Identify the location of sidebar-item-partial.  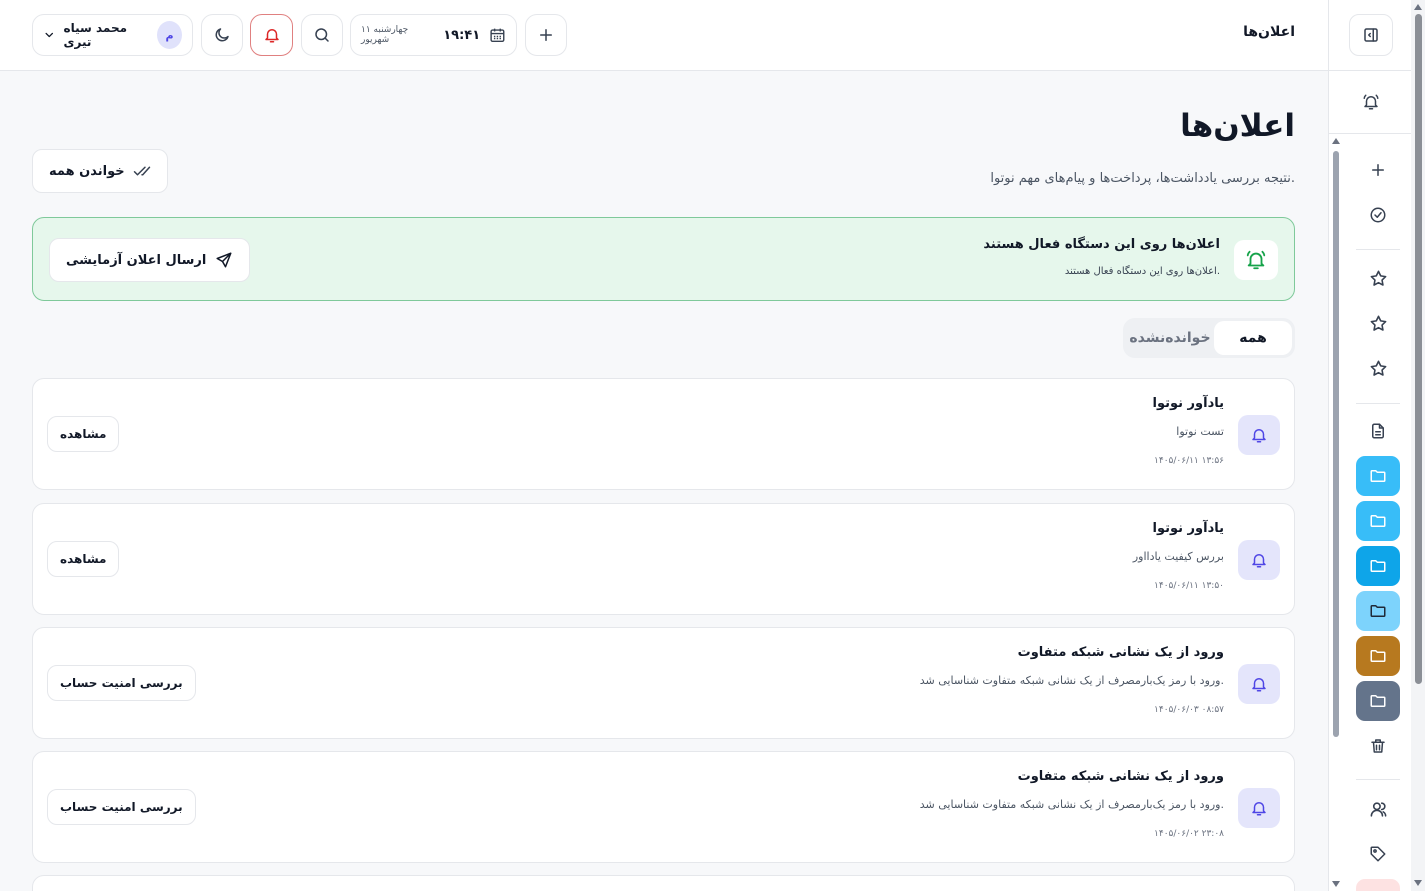
(1378, 885).